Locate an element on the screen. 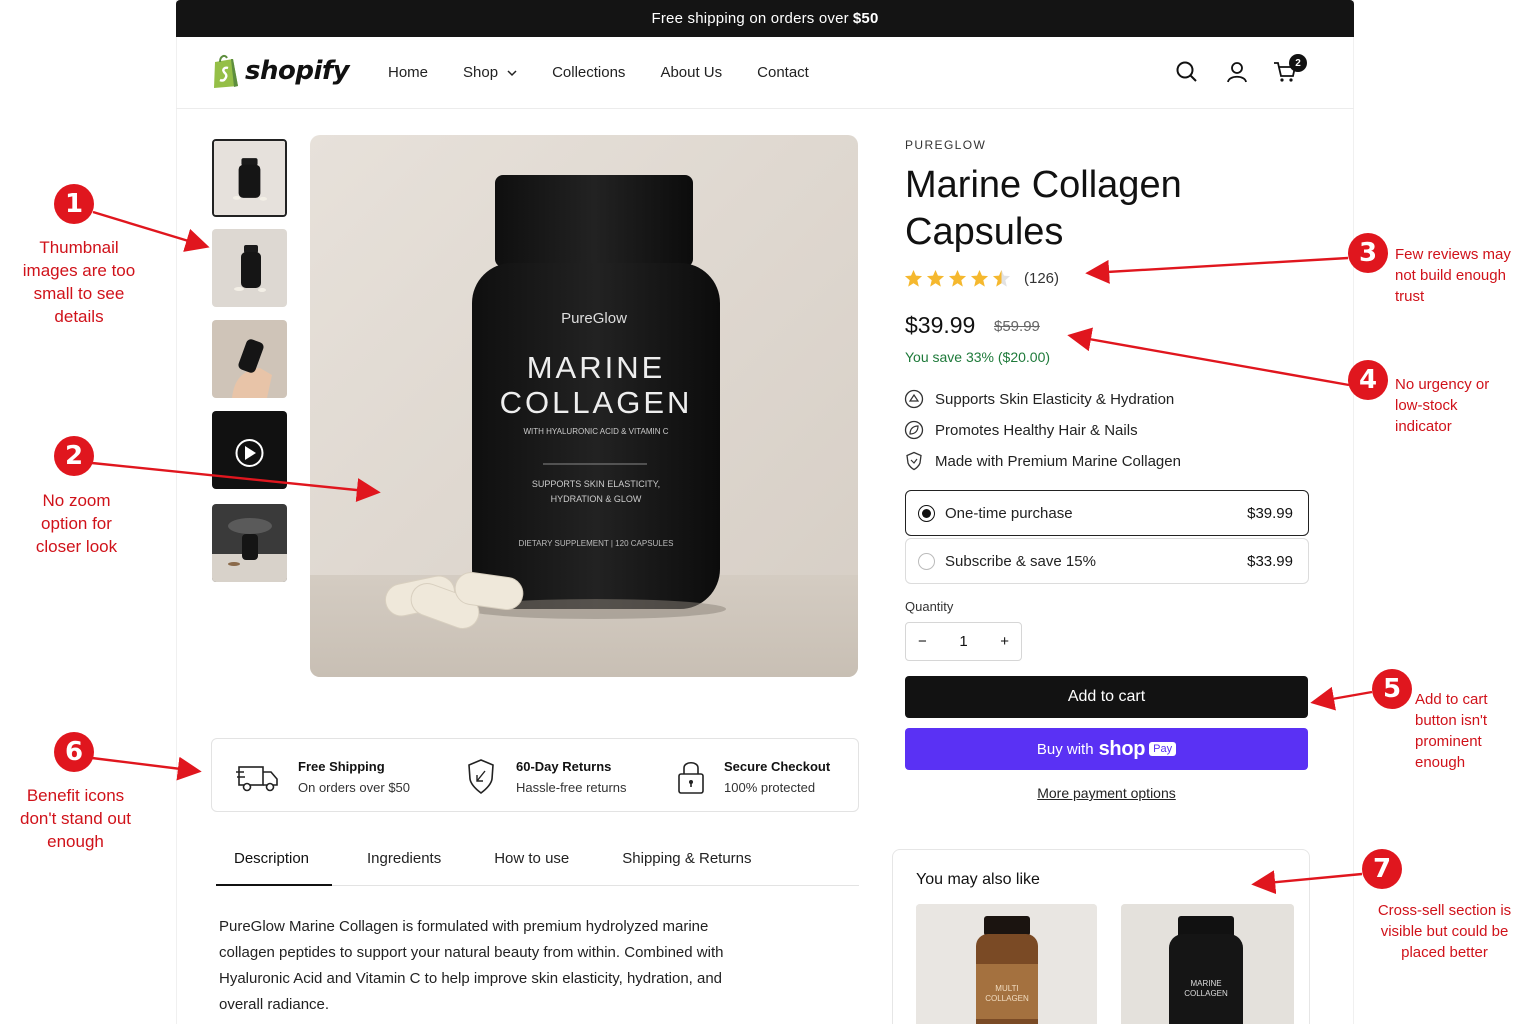 The height and width of the screenshot is (1024, 1536). star-half-icon is located at coordinates (1001, 278).